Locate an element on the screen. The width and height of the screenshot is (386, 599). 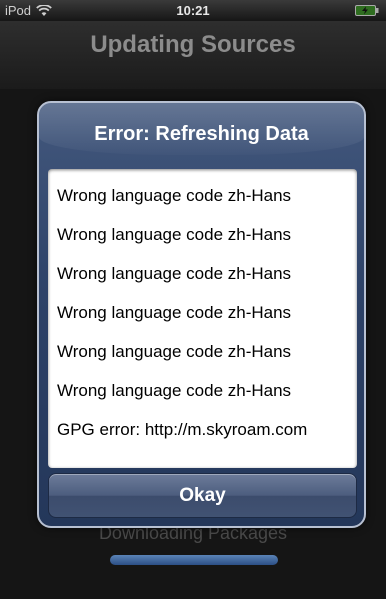
okay-button: Okay is located at coordinates (202, 495).